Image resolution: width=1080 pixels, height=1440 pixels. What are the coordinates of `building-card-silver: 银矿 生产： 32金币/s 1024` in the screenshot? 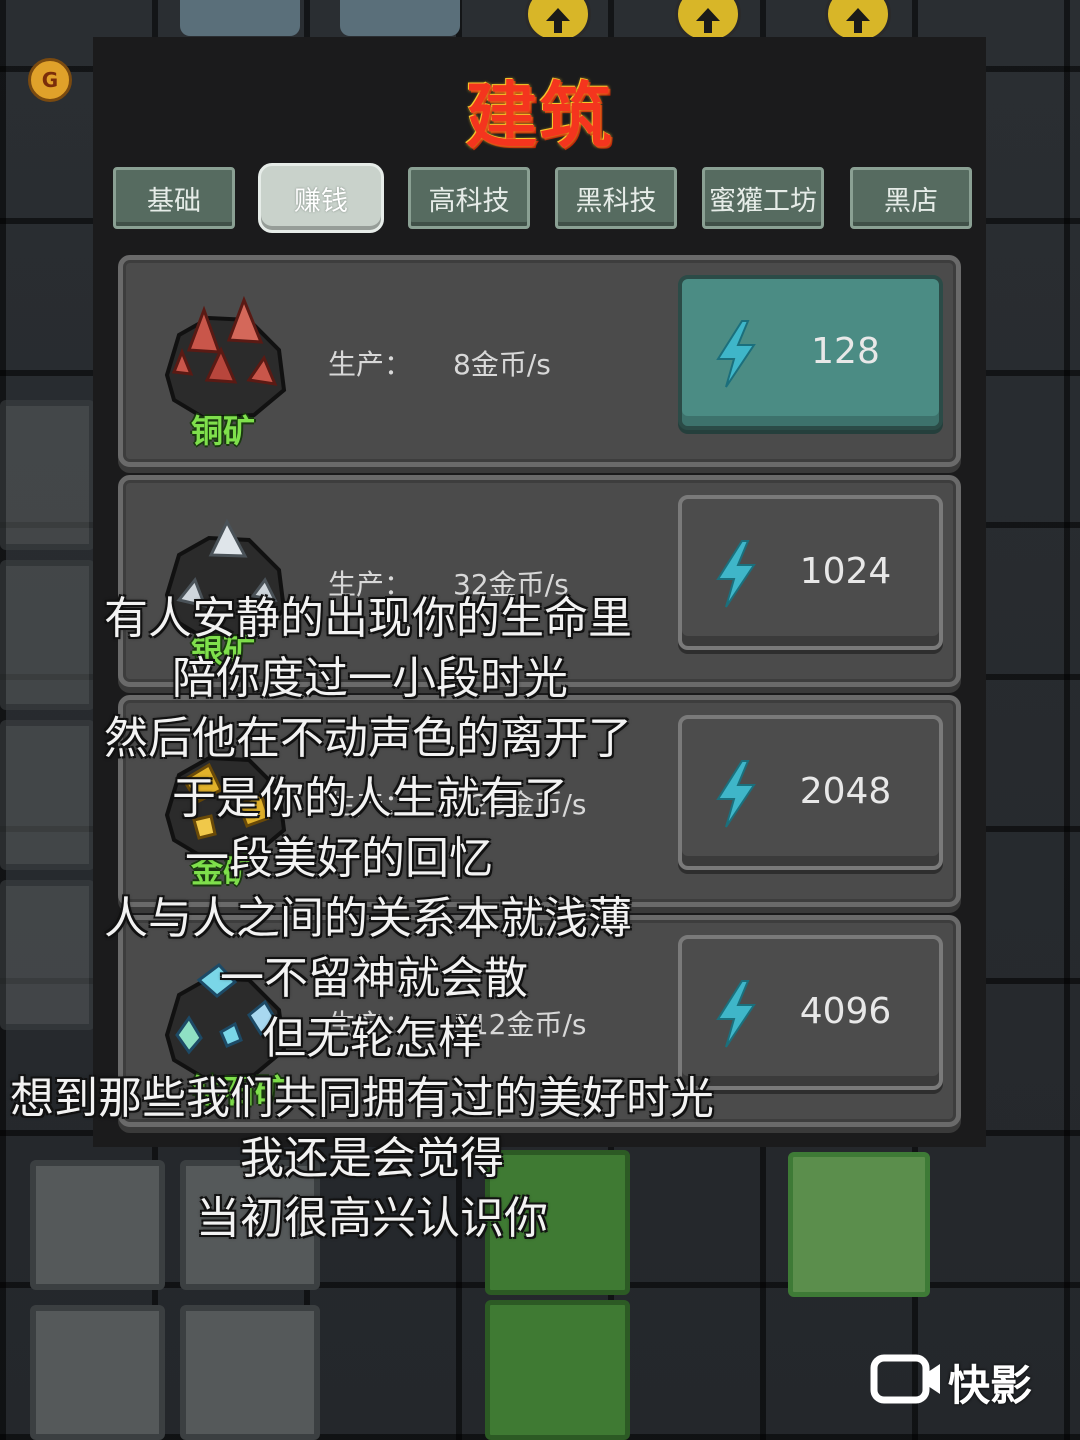 It's located at (539, 581).